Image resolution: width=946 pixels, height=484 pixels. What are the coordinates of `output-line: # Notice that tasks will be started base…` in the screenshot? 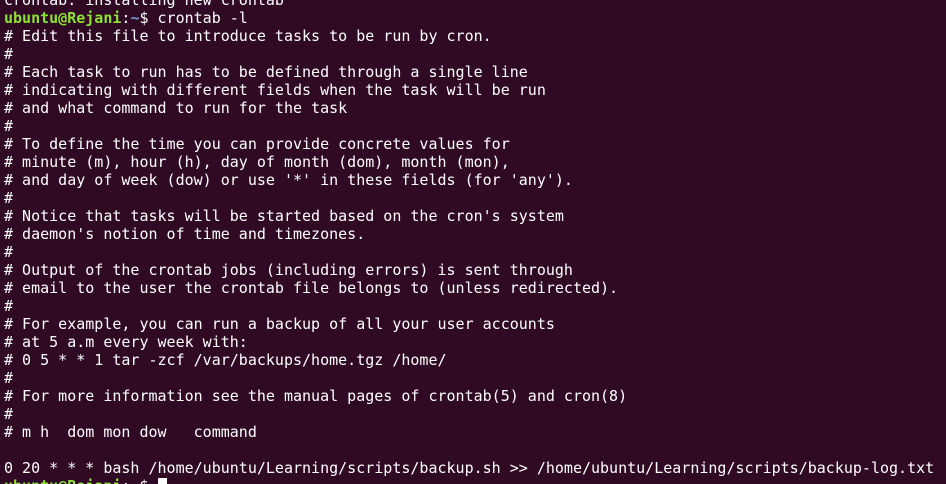 It's located at (284, 216).